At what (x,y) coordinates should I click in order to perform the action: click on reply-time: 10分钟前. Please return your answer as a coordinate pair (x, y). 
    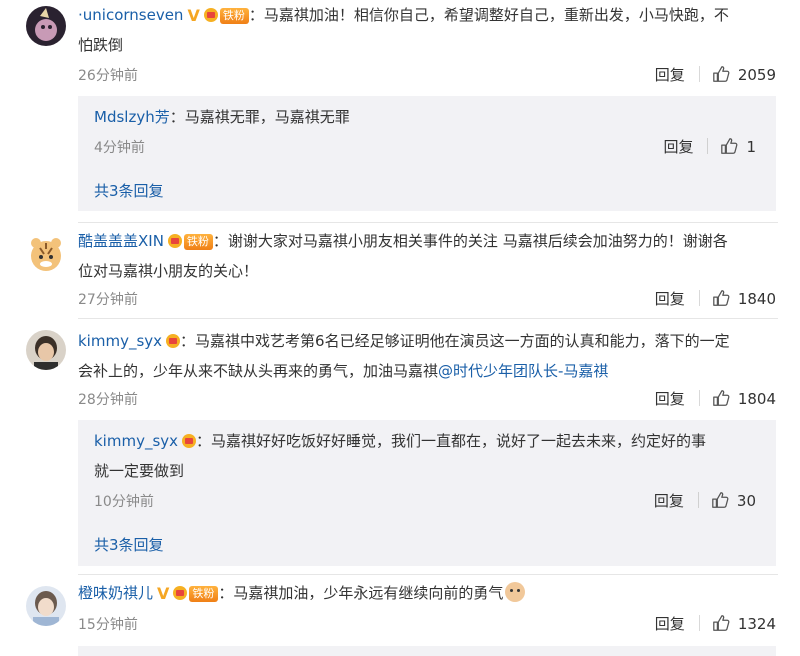
    Looking at the image, I should click on (124, 502).